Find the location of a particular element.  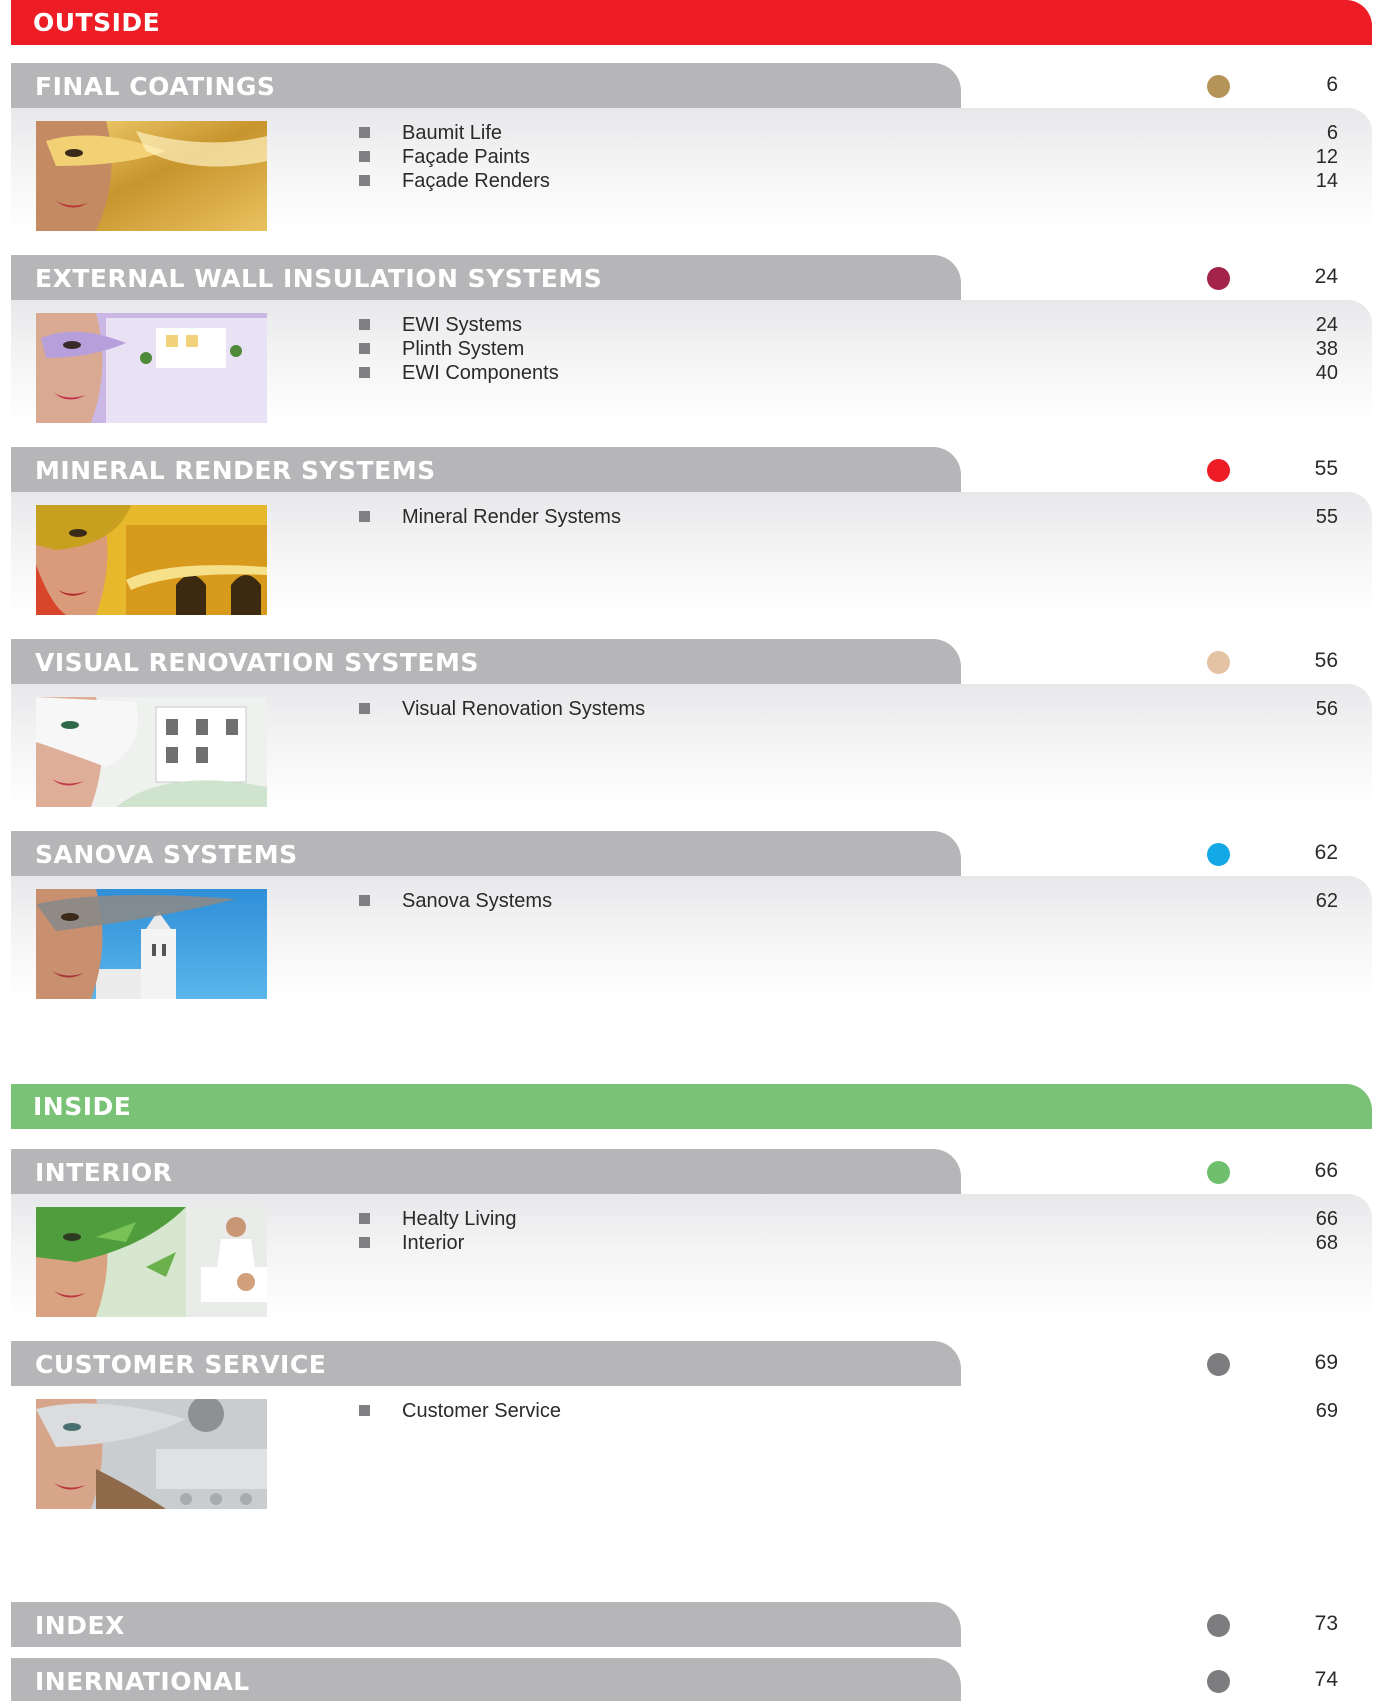

item-label: Interior is located at coordinates (433, 1243).